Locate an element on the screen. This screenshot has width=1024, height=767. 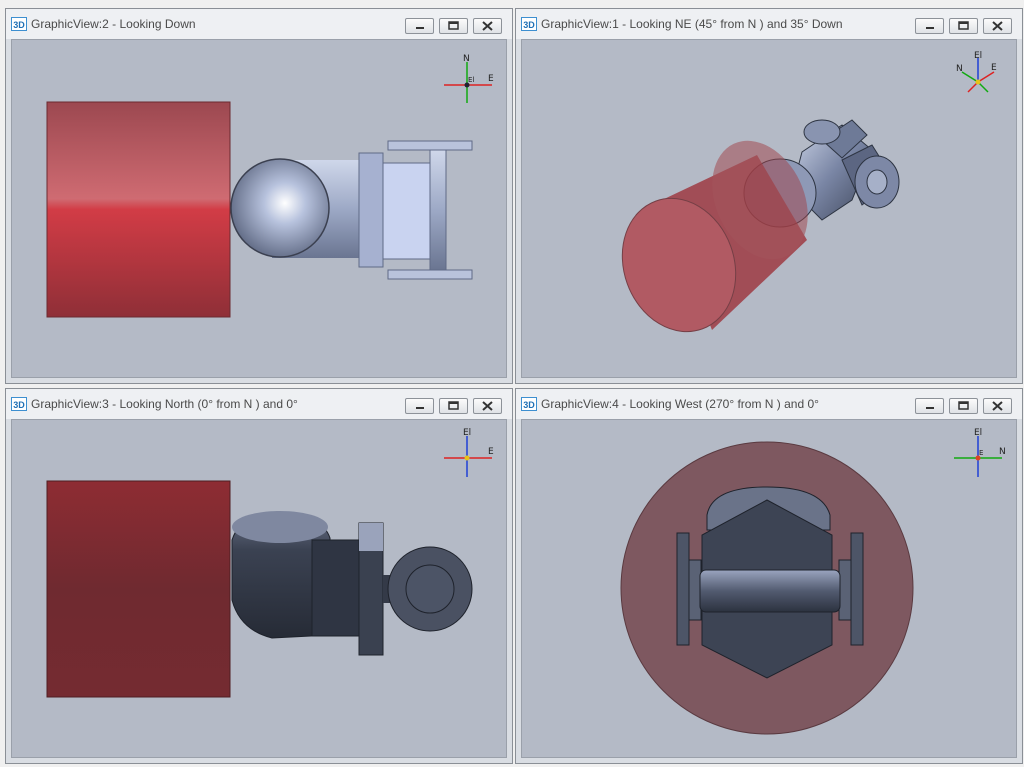
model-render-iso: El N E is located at coordinates (809, 192).